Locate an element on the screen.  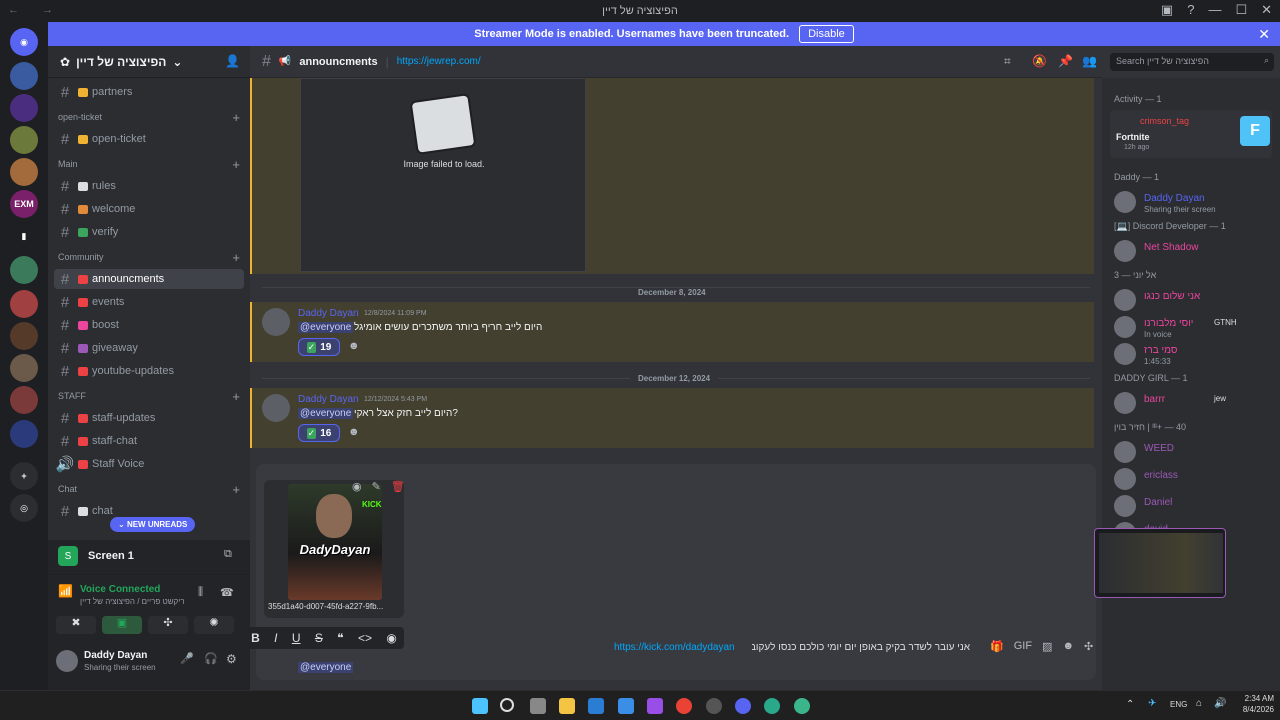
trash-icon: 🗑 is located at coordinates (398, 486).